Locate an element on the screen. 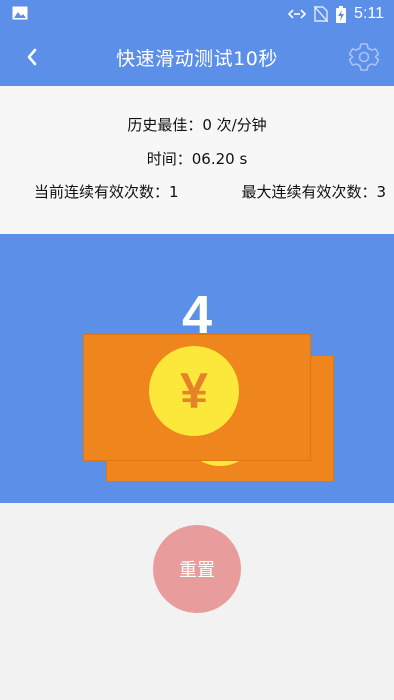 Image resolution: width=394 pixels, height=700 pixels. app-bar: 快速滑动测试10秒 is located at coordinates (197, 57).